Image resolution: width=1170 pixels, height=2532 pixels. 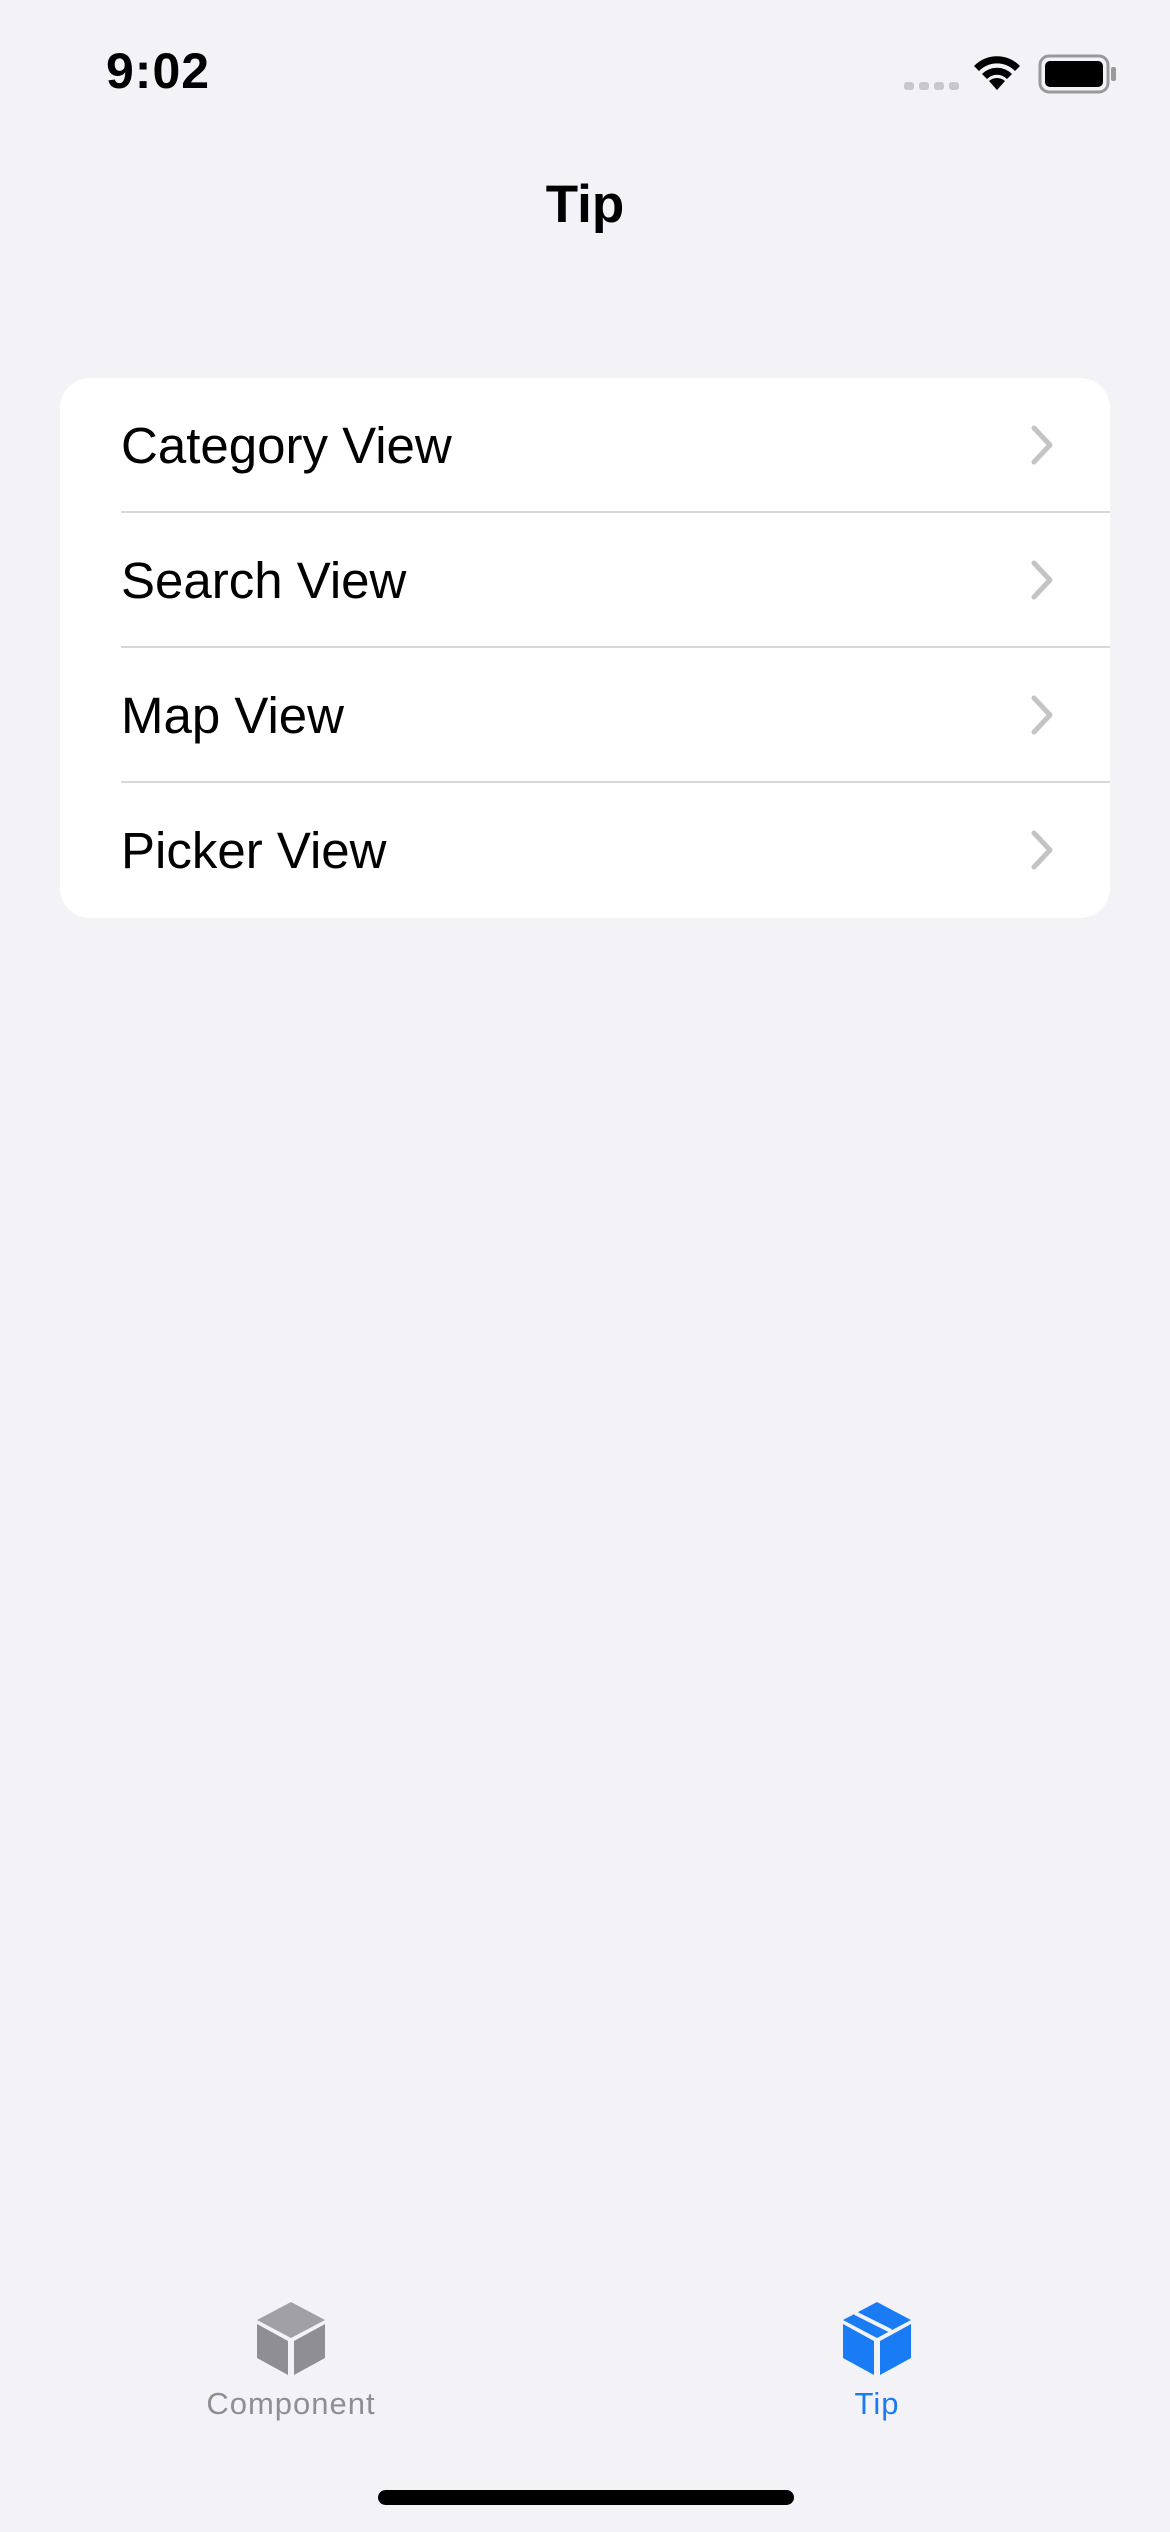 I want to click on battery-icon, so click(x=1077, y=74).